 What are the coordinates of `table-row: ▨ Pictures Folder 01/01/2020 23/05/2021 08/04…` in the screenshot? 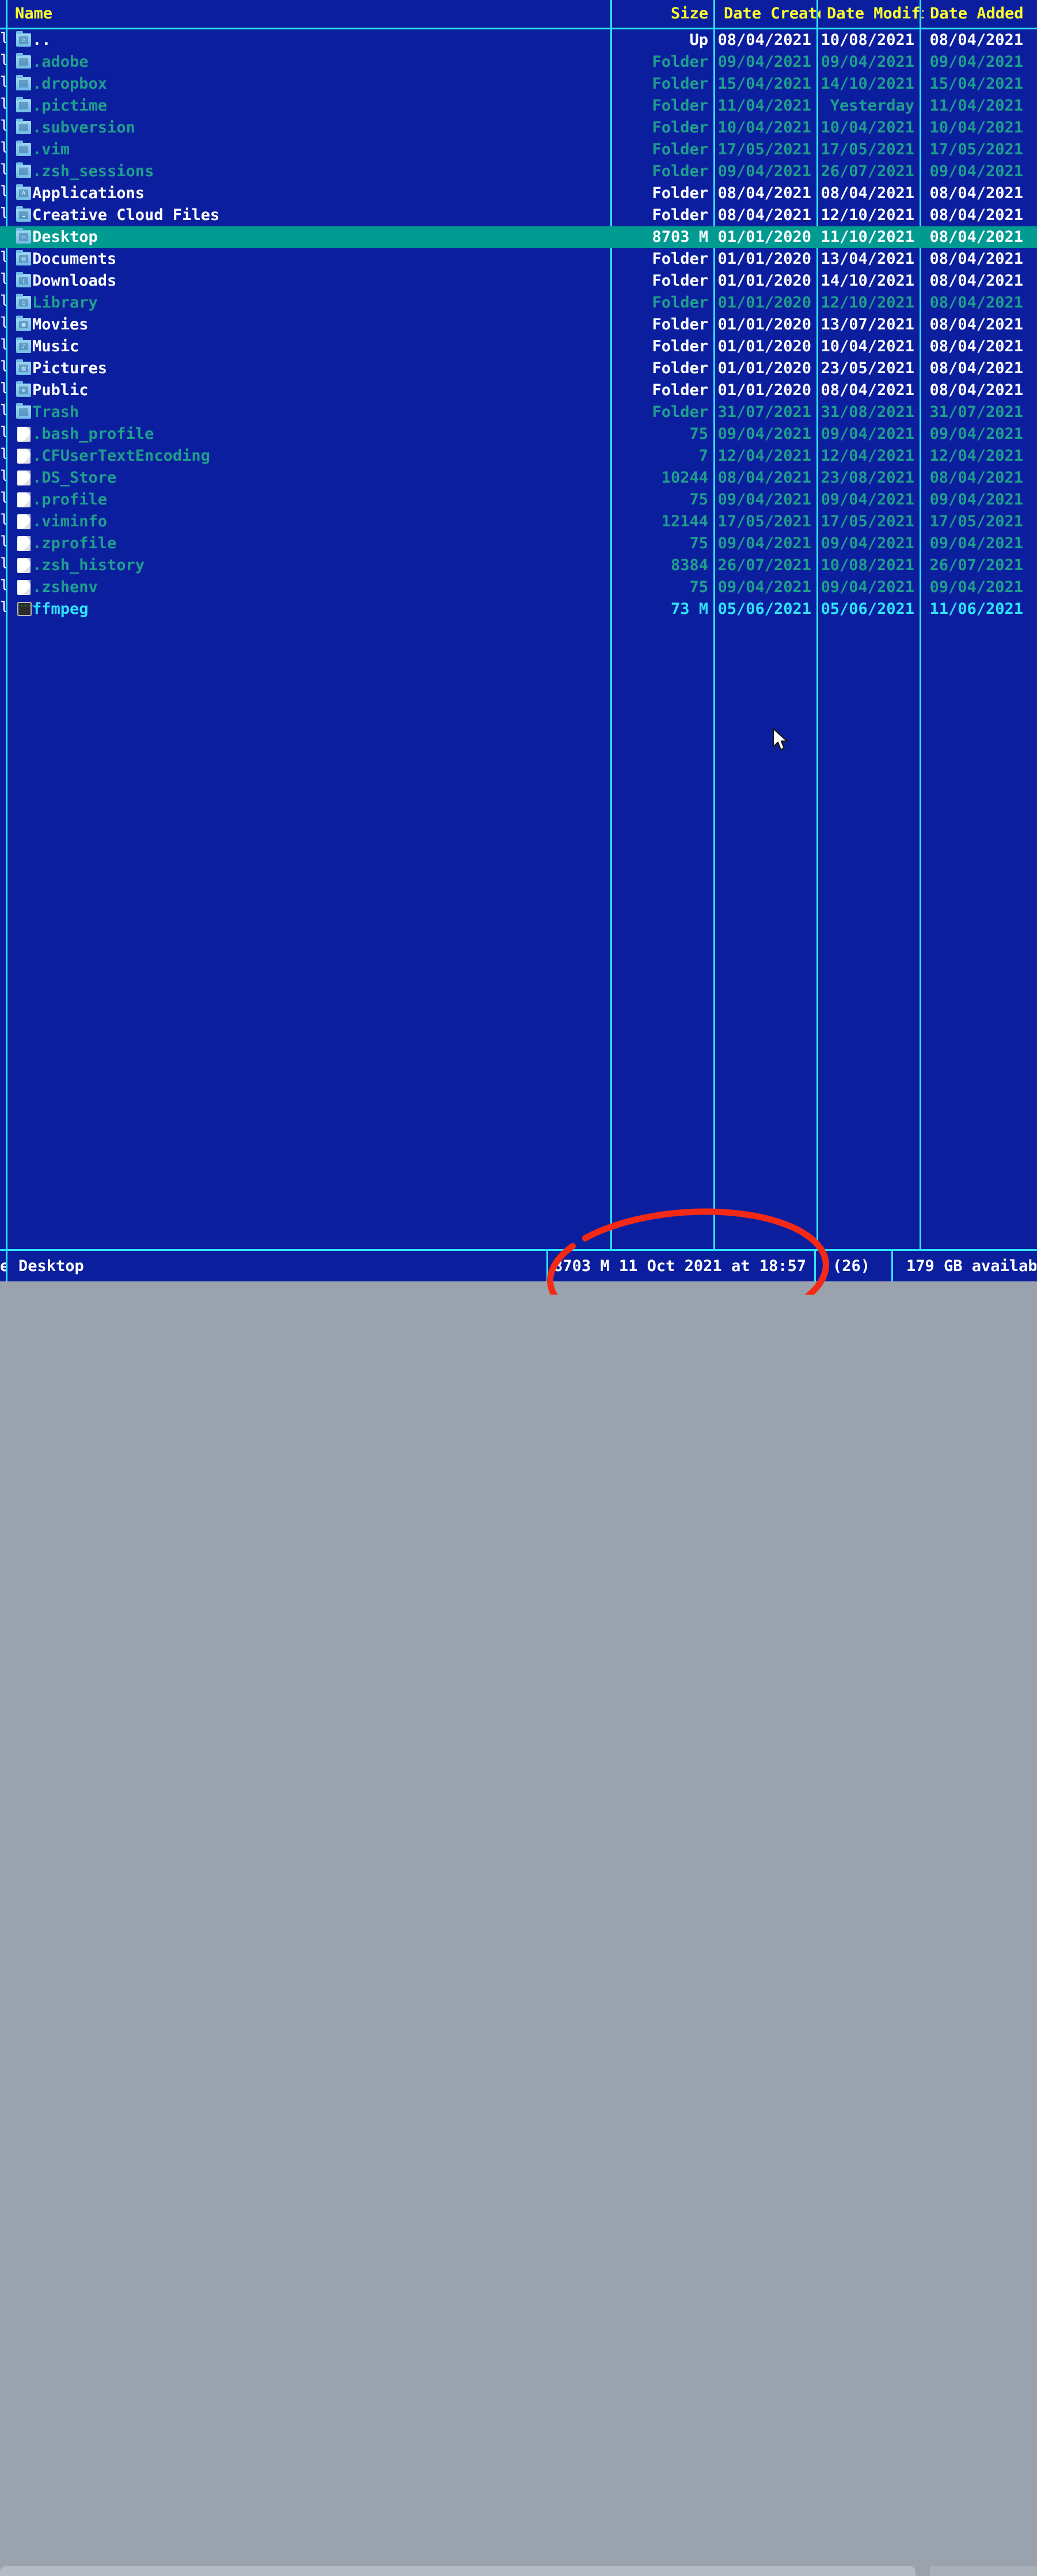 It's located at (518, 369).